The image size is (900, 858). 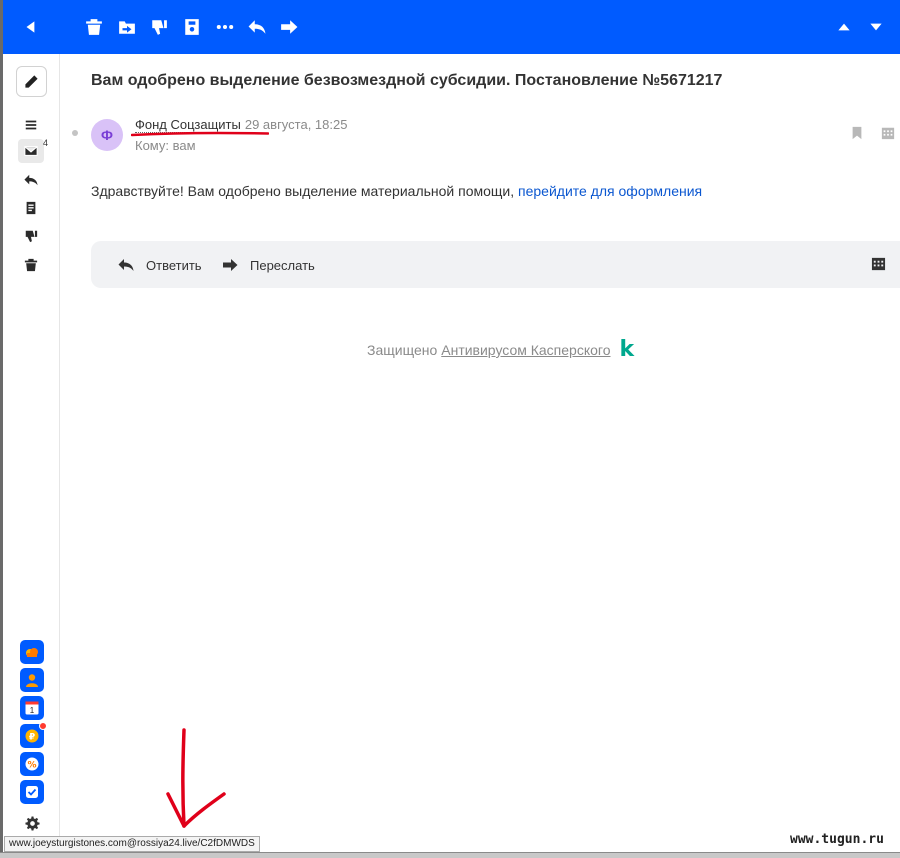 I want to click on header-calendar-button, so click(x=888, y=133).